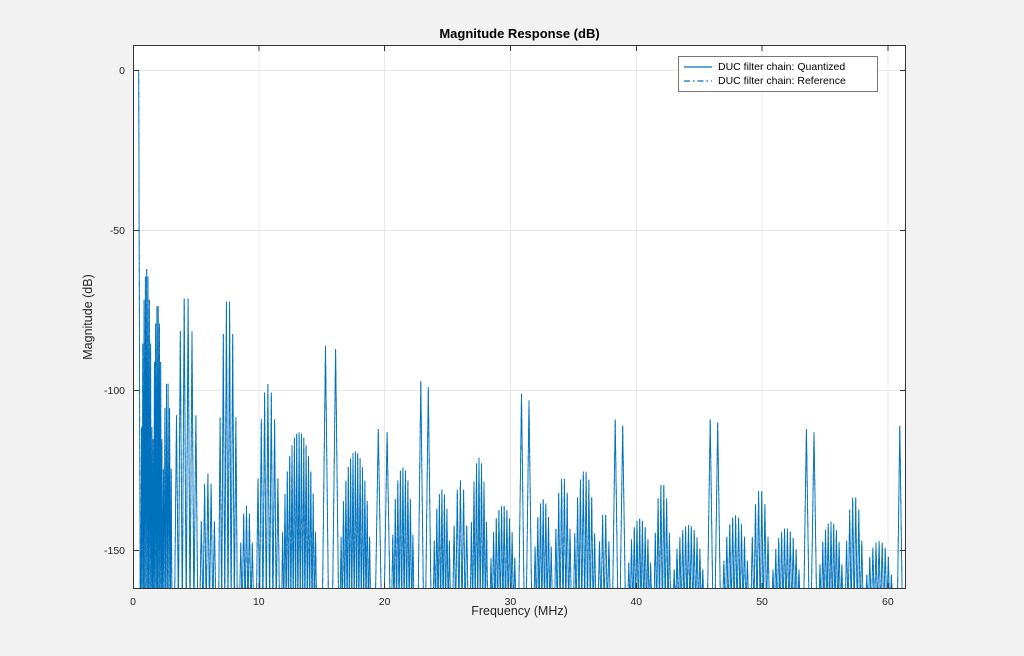 Image resolution: width=1024 pixels, height=656 pixels. Describe the element at coordinates (117, 230) in the screenshot. I see `y-tick-label: -50` at that location.